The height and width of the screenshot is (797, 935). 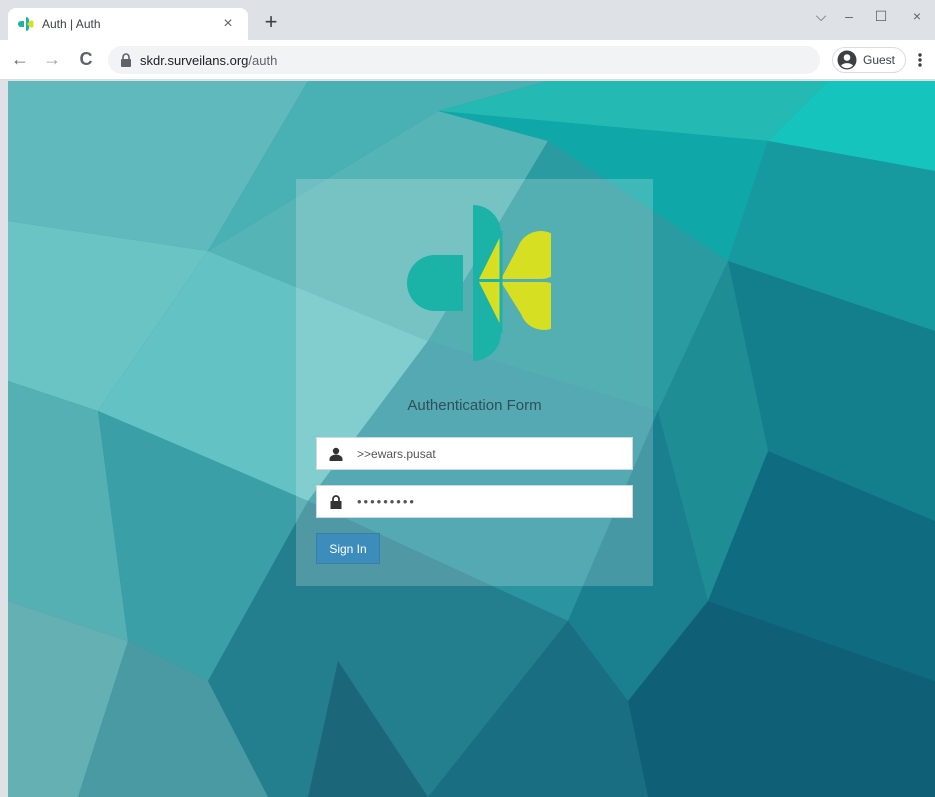 I want to click on tab-title: Auth | Auth, so click(x=71, y=24).